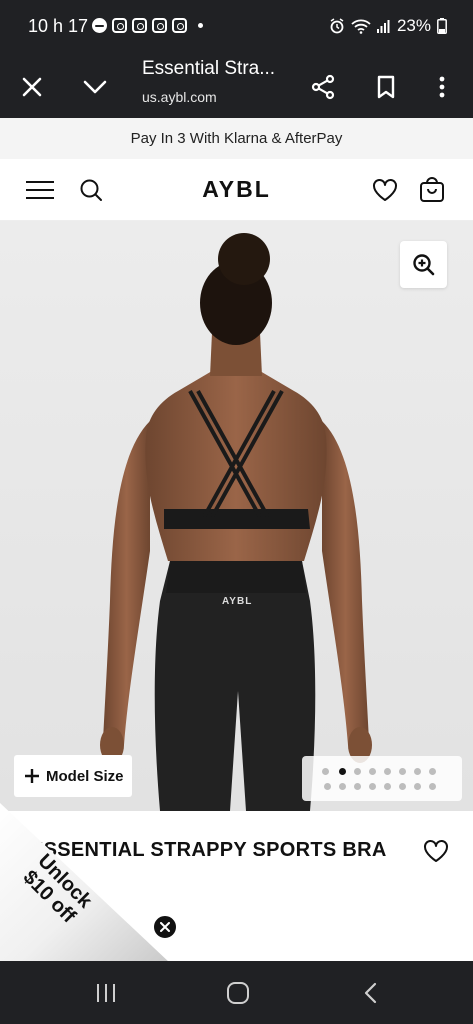 The height and width of the screenshot is (1024, 473). I want to click on wishlist-header-button, so click(385, 190).